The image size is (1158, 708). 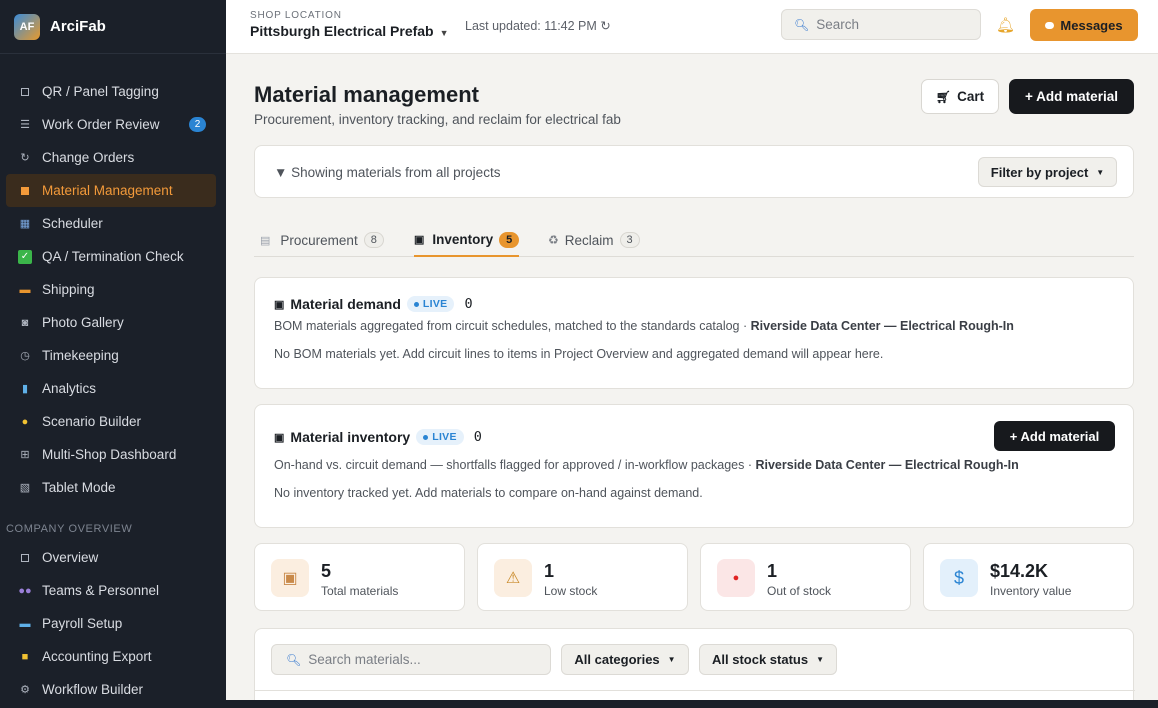 I want to click on stat-inventory-value: $ $14.2K Inventory value, so click(x=1028, y=577).